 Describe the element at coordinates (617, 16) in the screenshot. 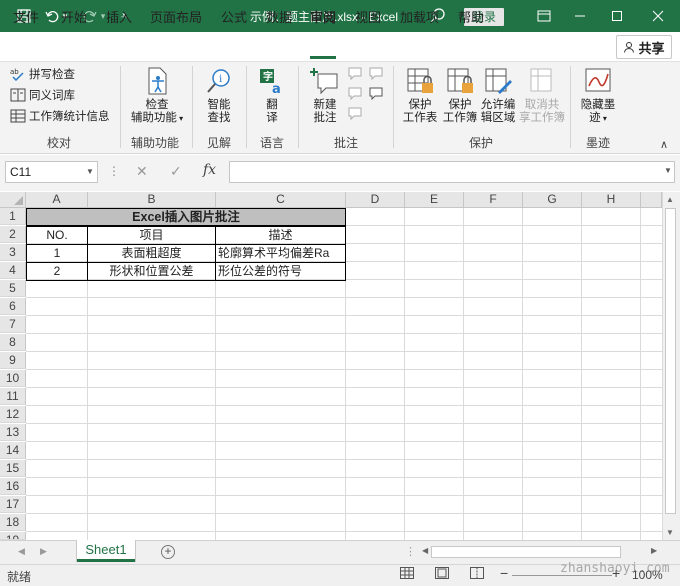

I see `maximize-icon` at that location.